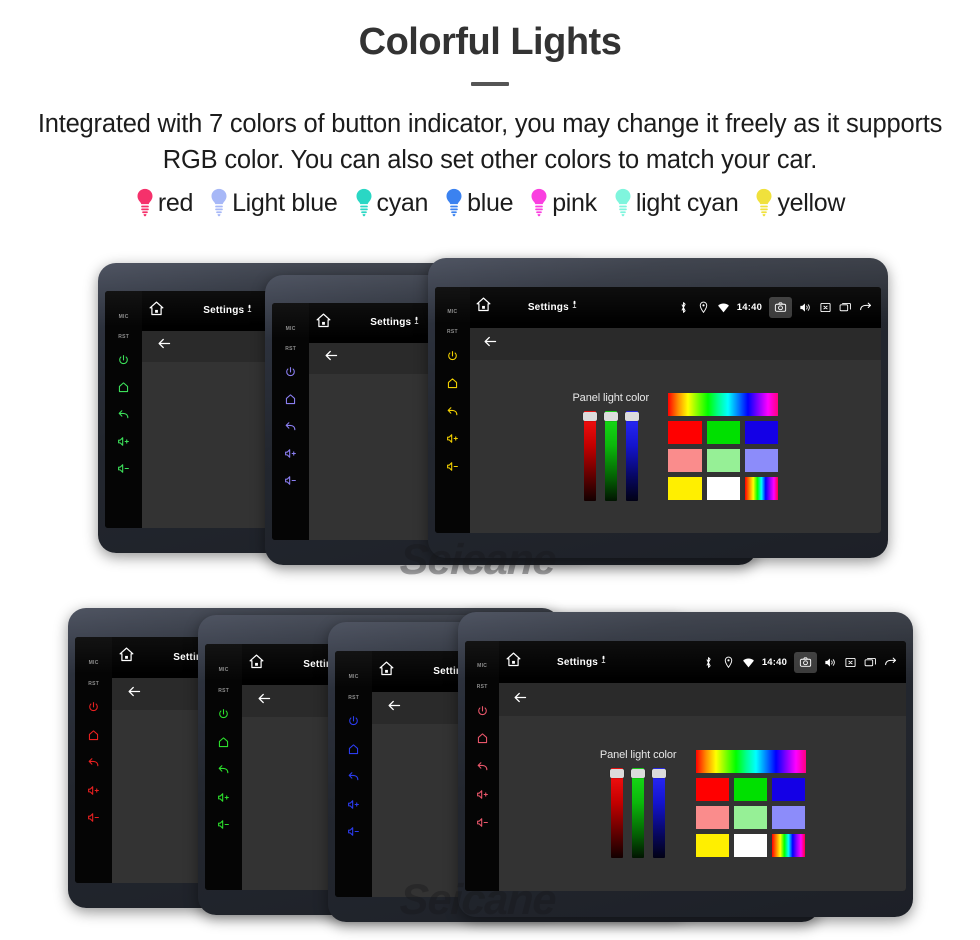 The width and height of the screenshot is (980, 940). I want to click on volume-icon, so click(830, 662).